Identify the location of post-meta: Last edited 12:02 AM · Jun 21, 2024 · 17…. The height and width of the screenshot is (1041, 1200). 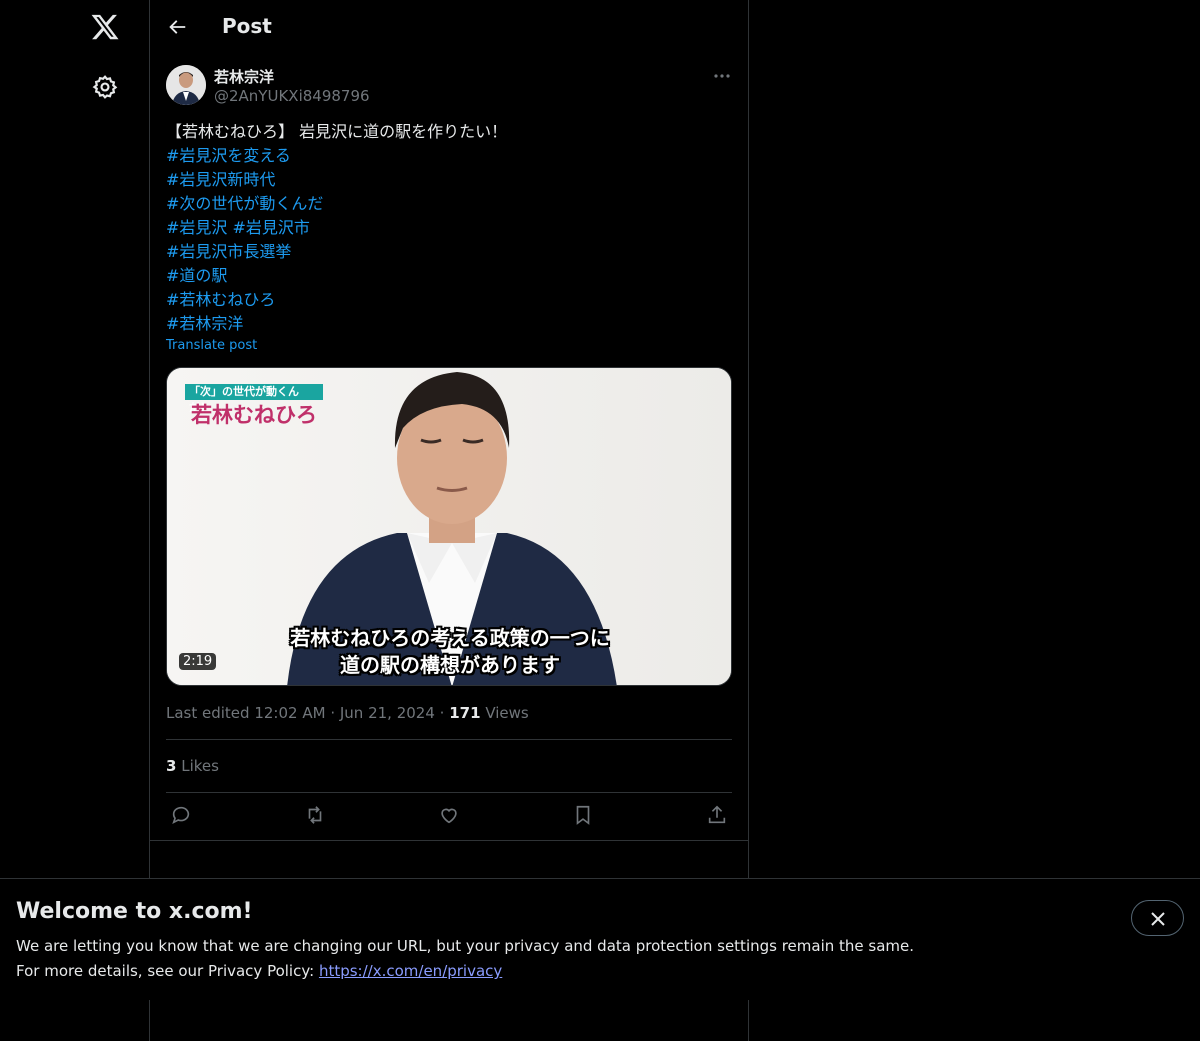
(347, 713).